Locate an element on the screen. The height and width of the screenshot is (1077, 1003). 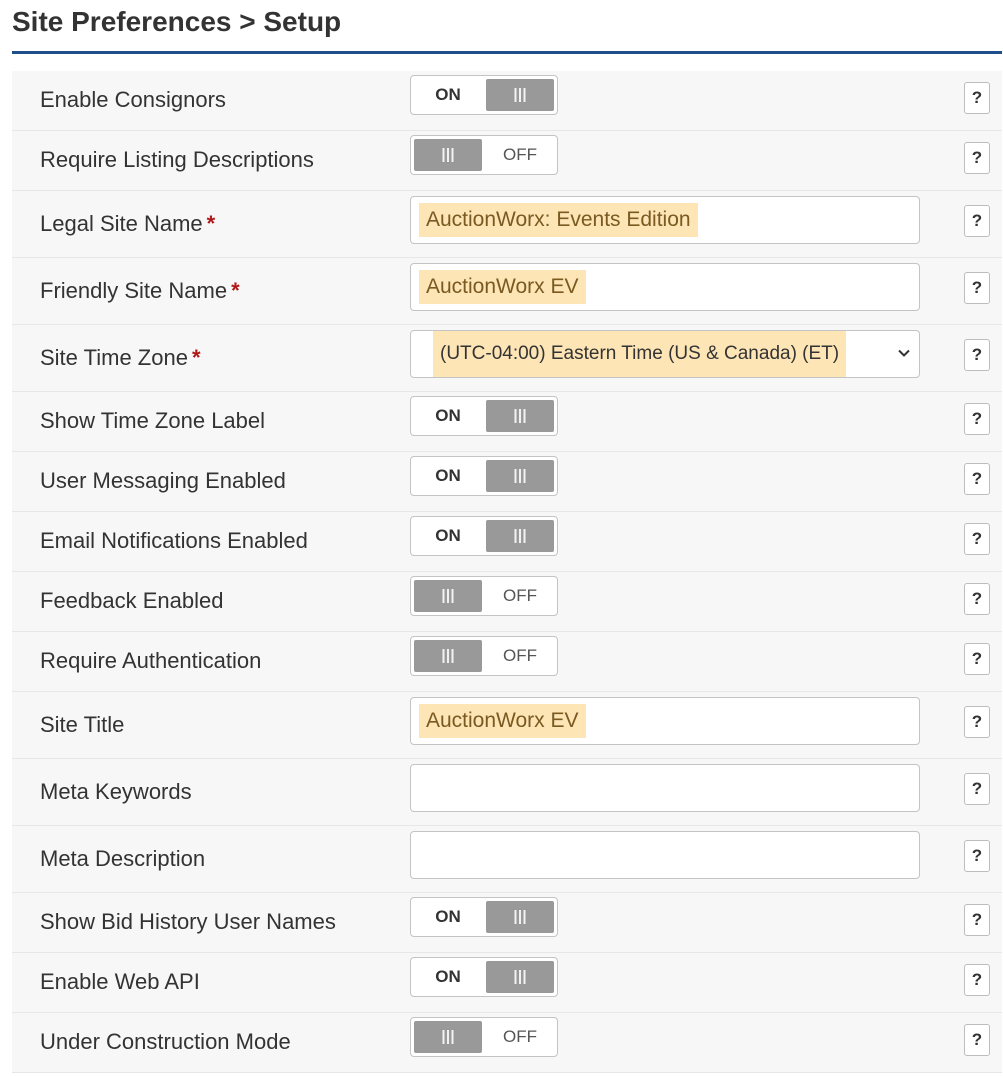
setting-label-text: Friendly Site Name is located at coordinates (134, 290).